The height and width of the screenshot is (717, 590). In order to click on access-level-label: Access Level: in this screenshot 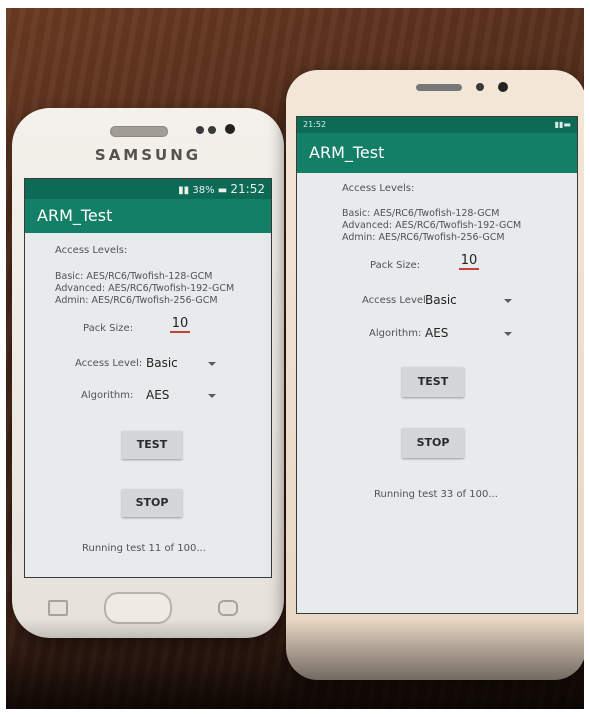, I will do `click(109, 363)`.